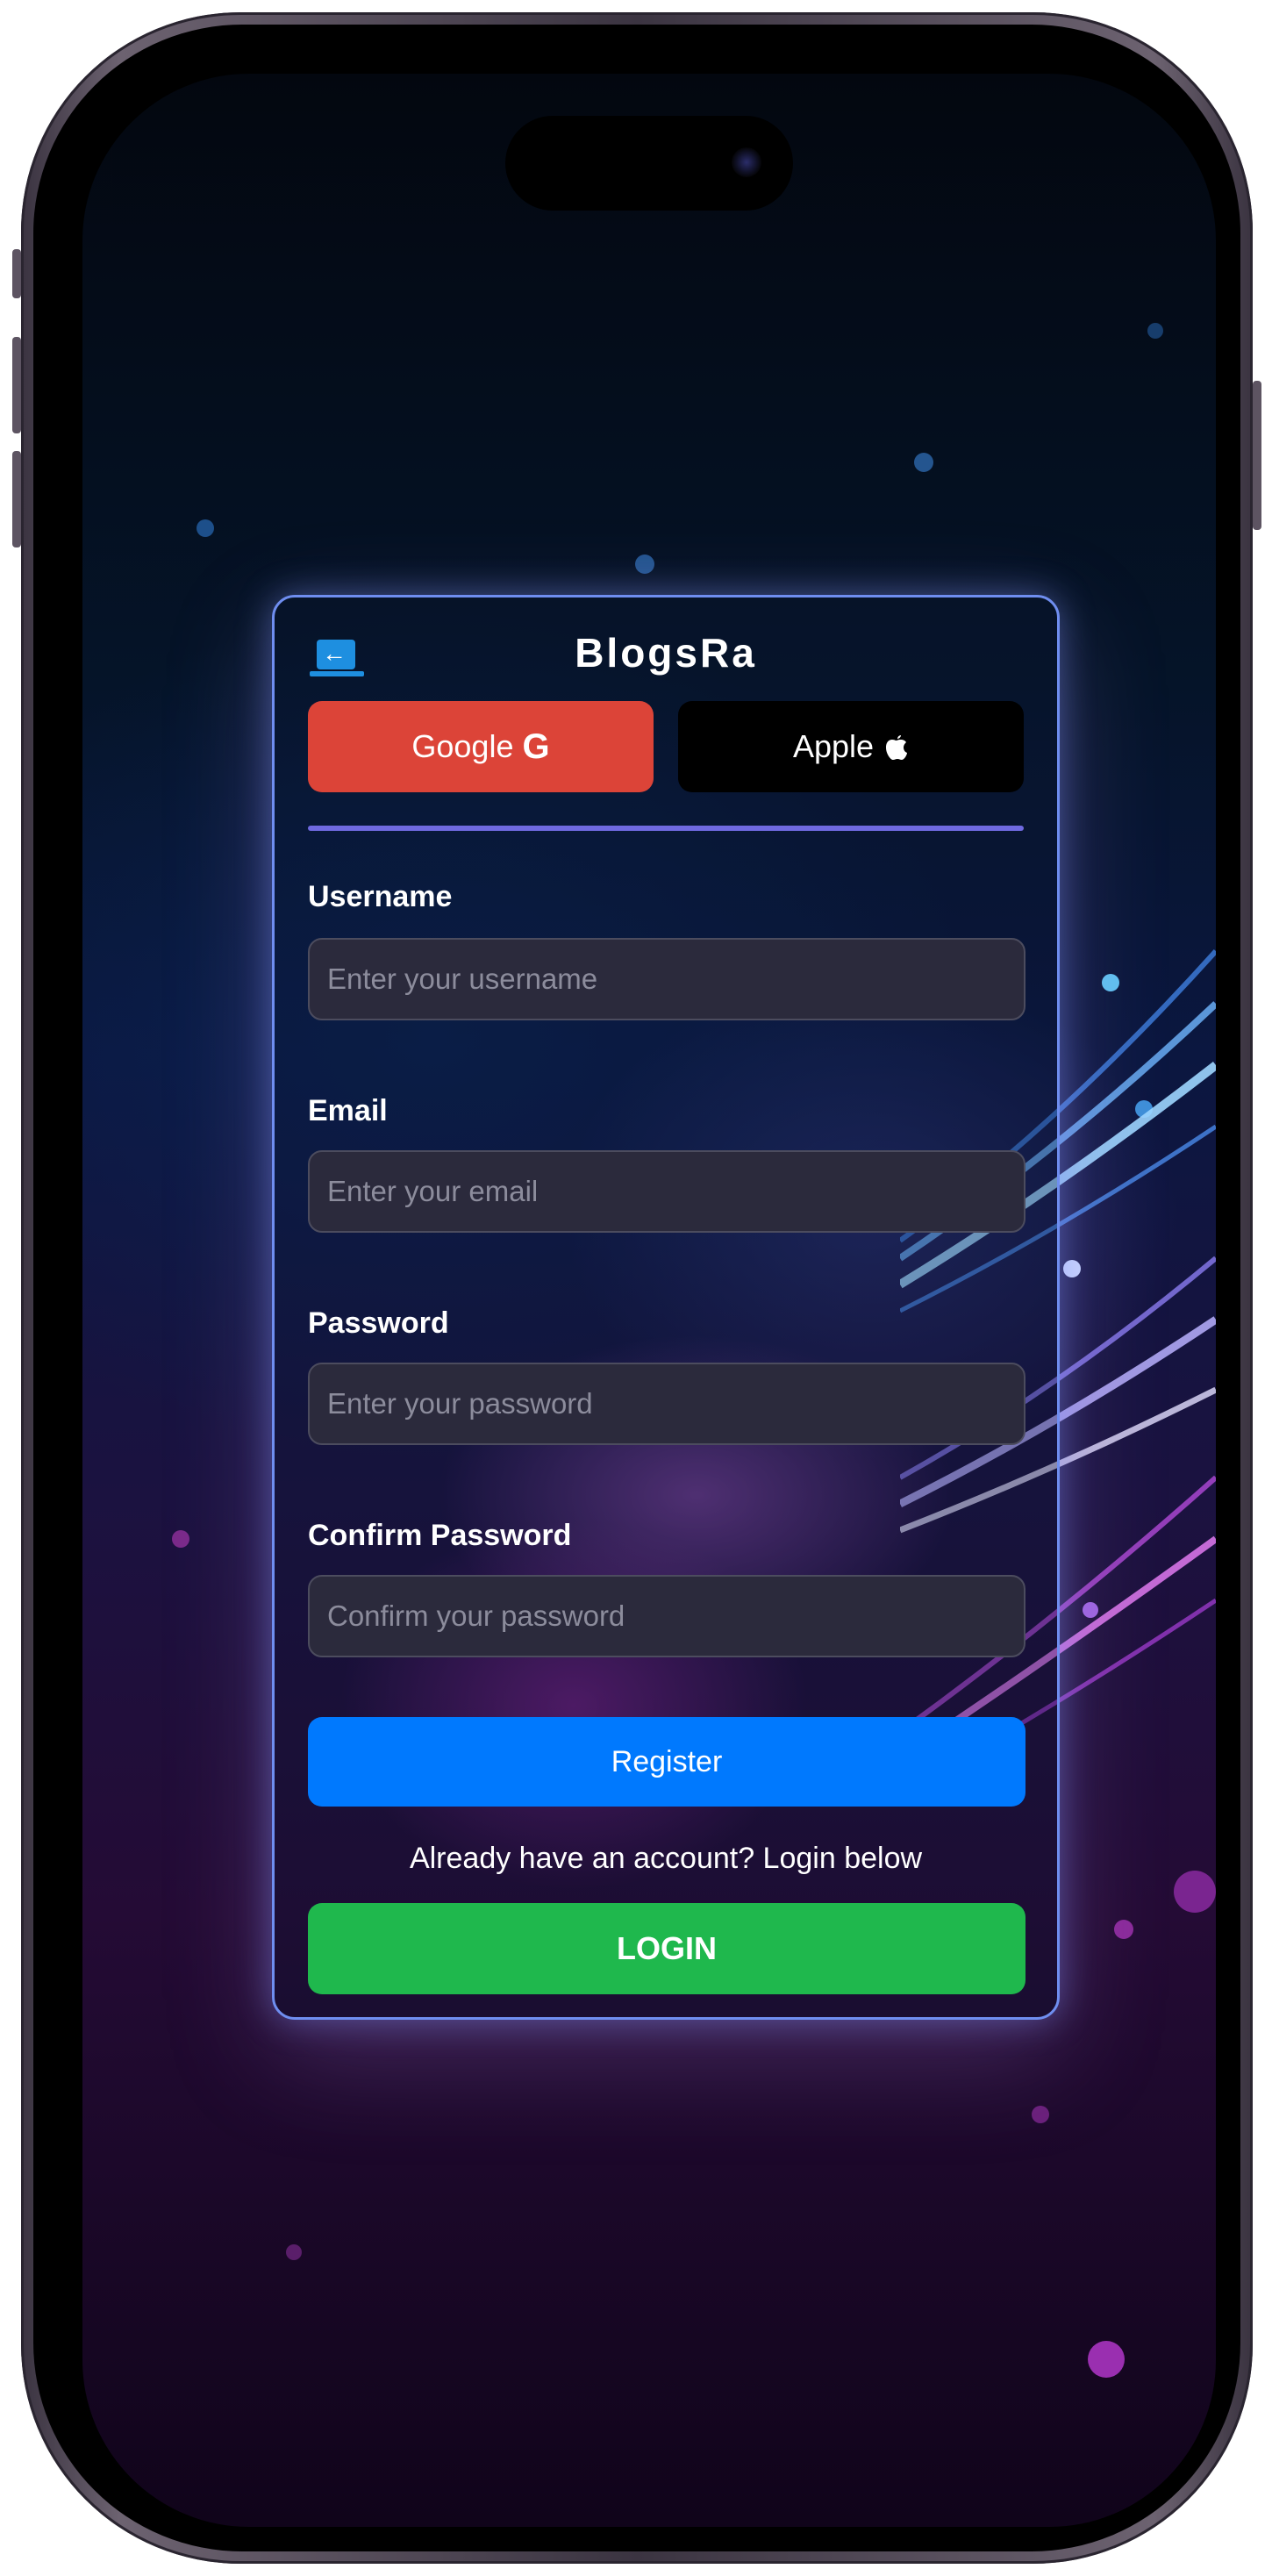 This screenshot has width=1272, height=2576. I want to click on confirm-password-input, so click(666, 1616).